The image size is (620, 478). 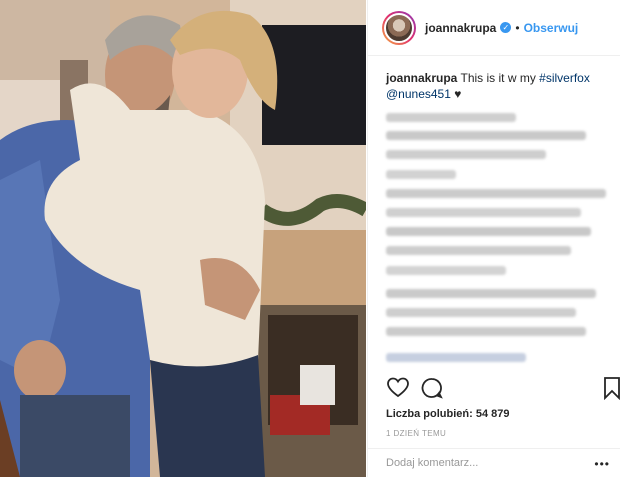 What do you see at coordinates (416, 433) in the screenshot?
I see `post-timestamp: 1 DZIEŃ TEMU` at bounding box center [416, 433].